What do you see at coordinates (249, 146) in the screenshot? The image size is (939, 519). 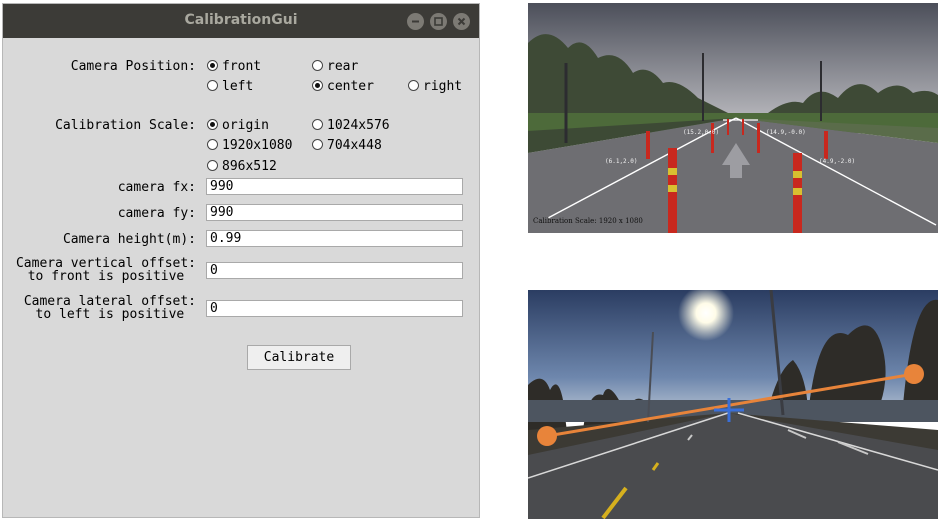 I see `radio-scale-1920x1080: 1920x1080` at bounding box center [249, 146].